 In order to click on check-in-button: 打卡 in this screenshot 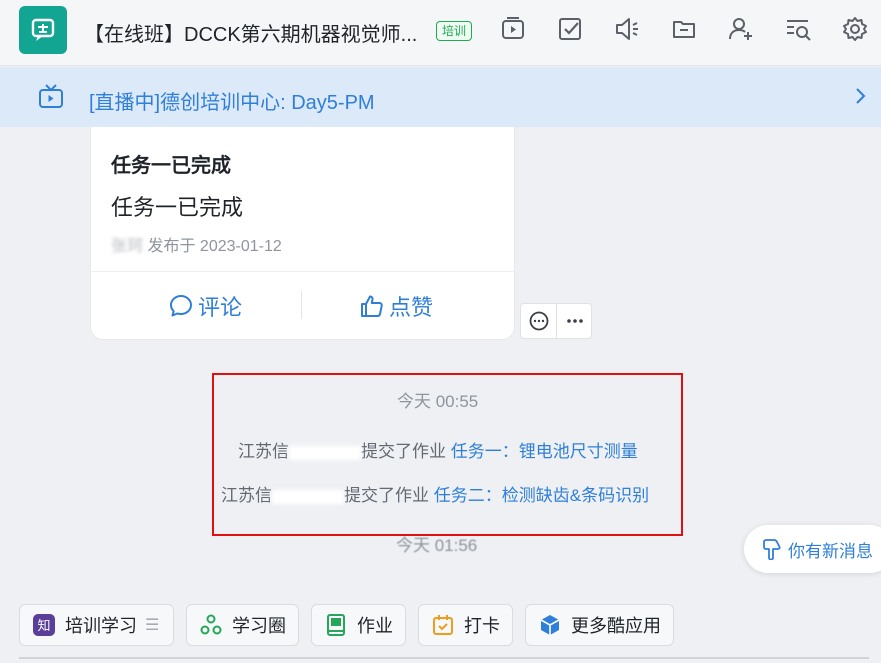, I will do `click(465, 625)`.